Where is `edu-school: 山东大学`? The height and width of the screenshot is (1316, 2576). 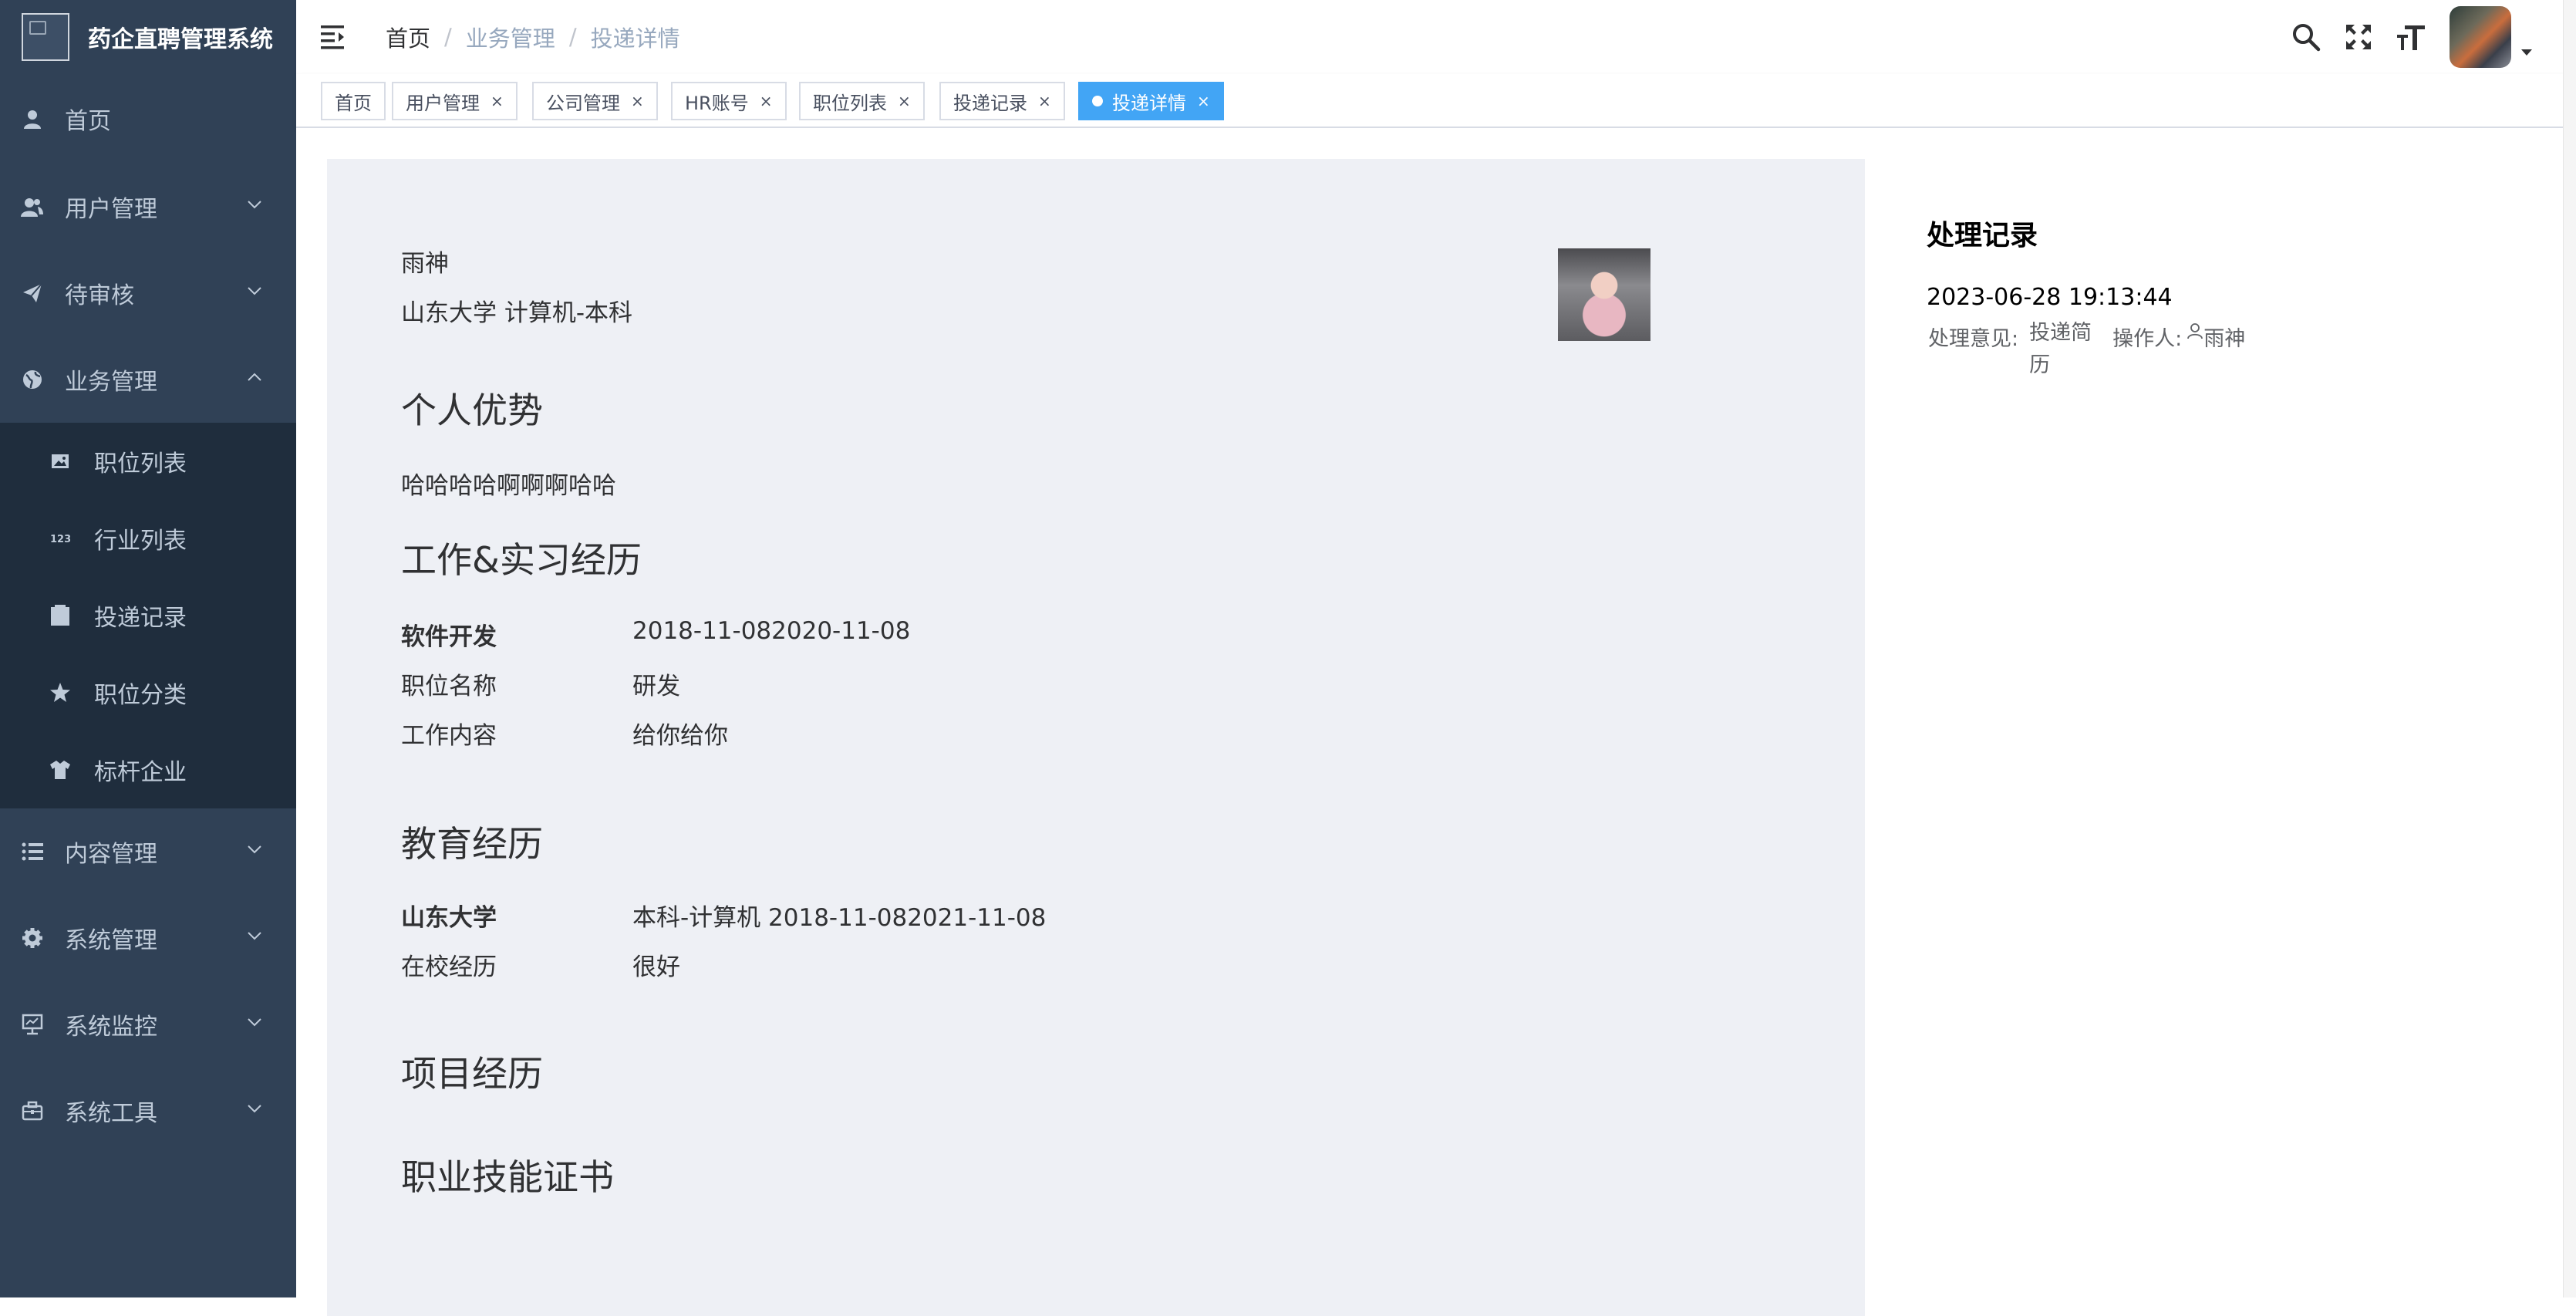
edu-school: 山东大学 is located at coordinates (449, 918).